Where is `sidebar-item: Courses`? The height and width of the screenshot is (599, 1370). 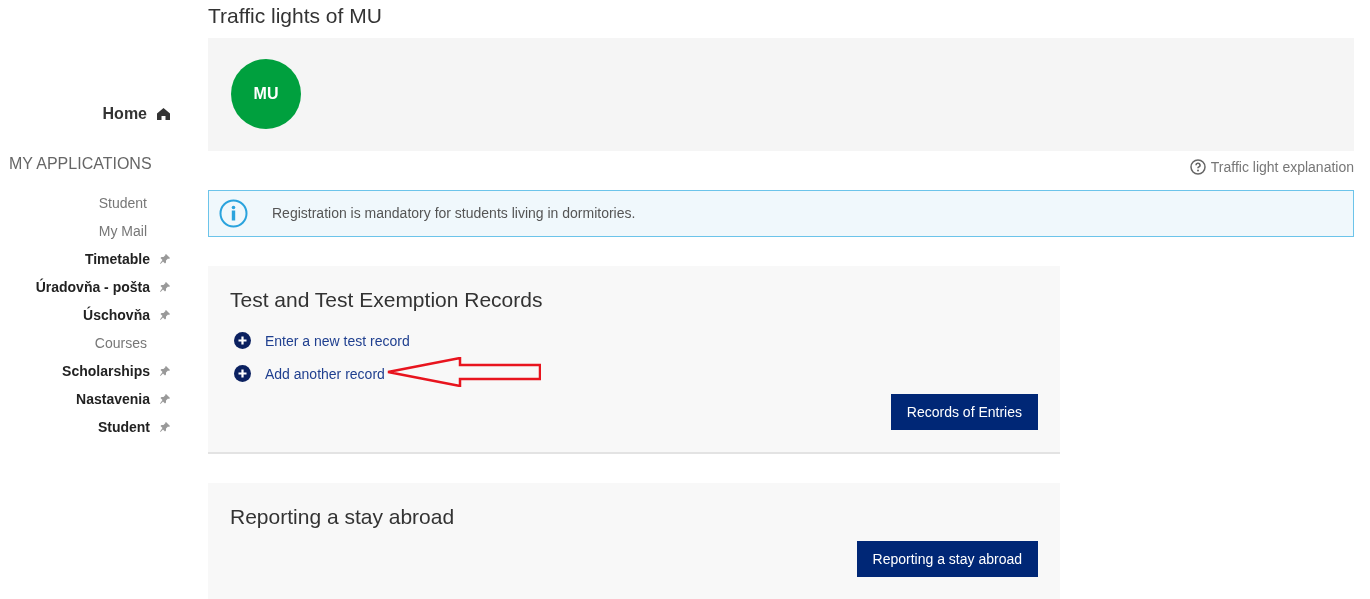
sidebar-item: Courses is located at coordinates (120, 343).